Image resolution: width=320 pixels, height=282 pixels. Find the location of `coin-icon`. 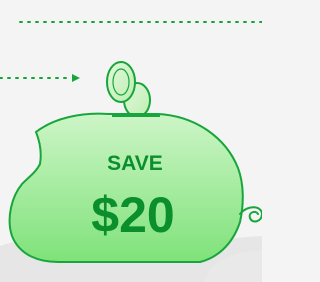

coin-icon is located at coordinates (128, 89).